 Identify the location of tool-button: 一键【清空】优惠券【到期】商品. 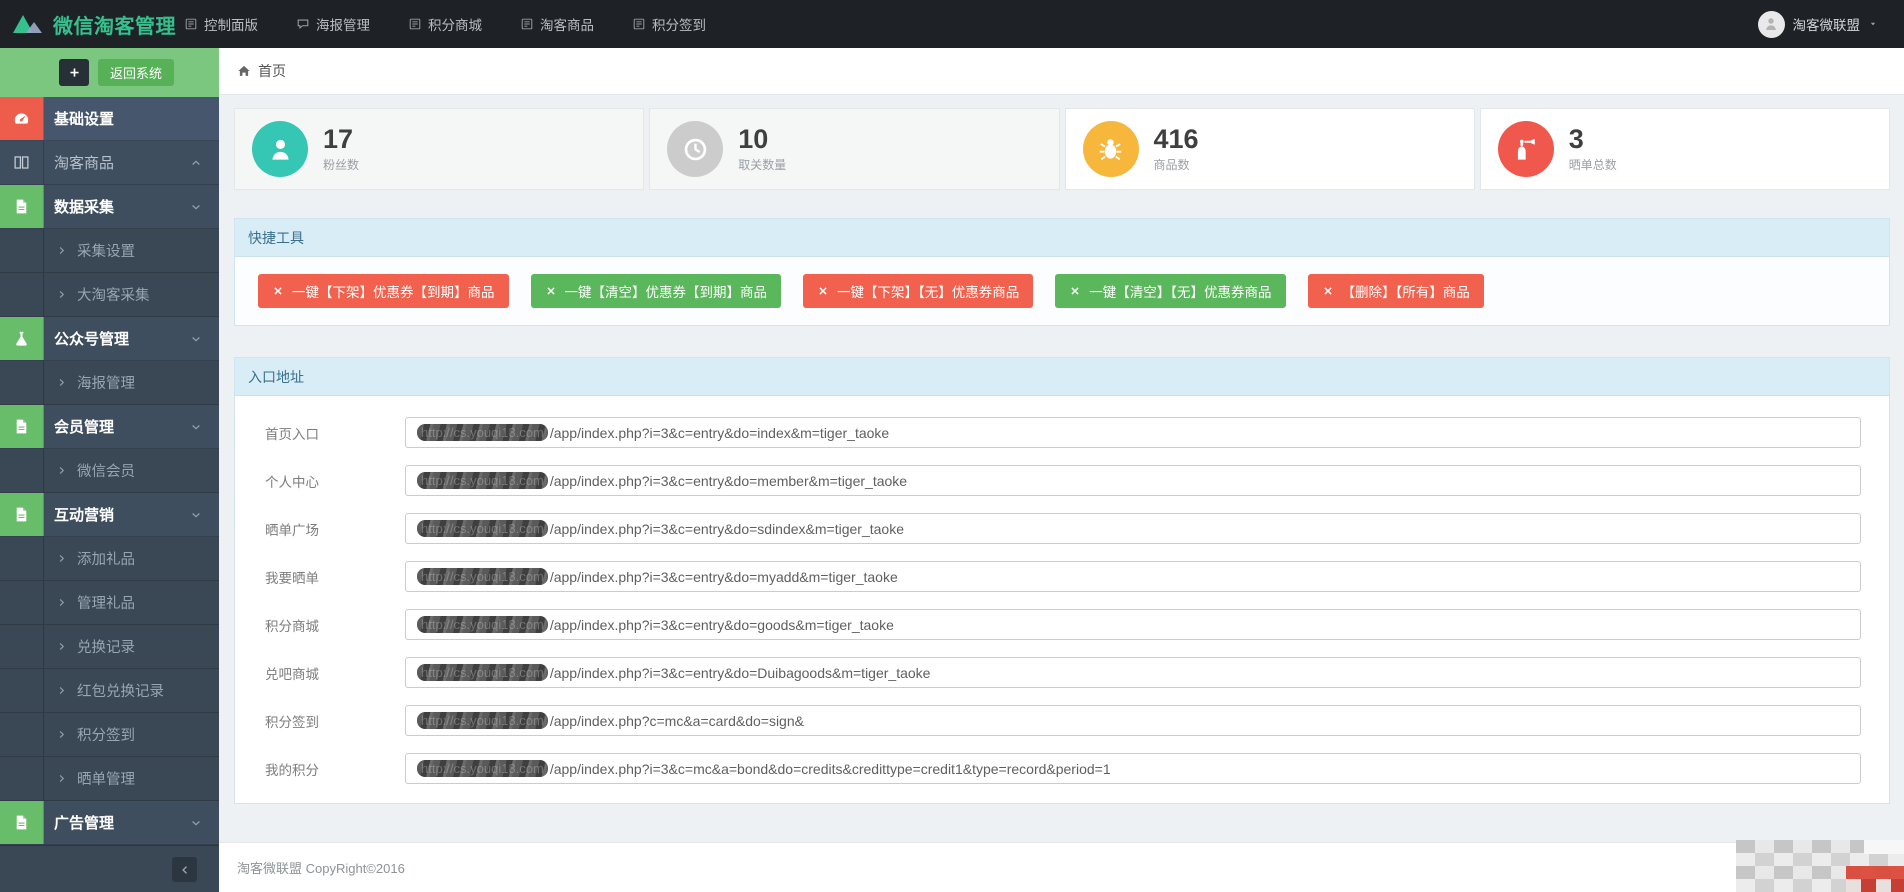
(655, 291).